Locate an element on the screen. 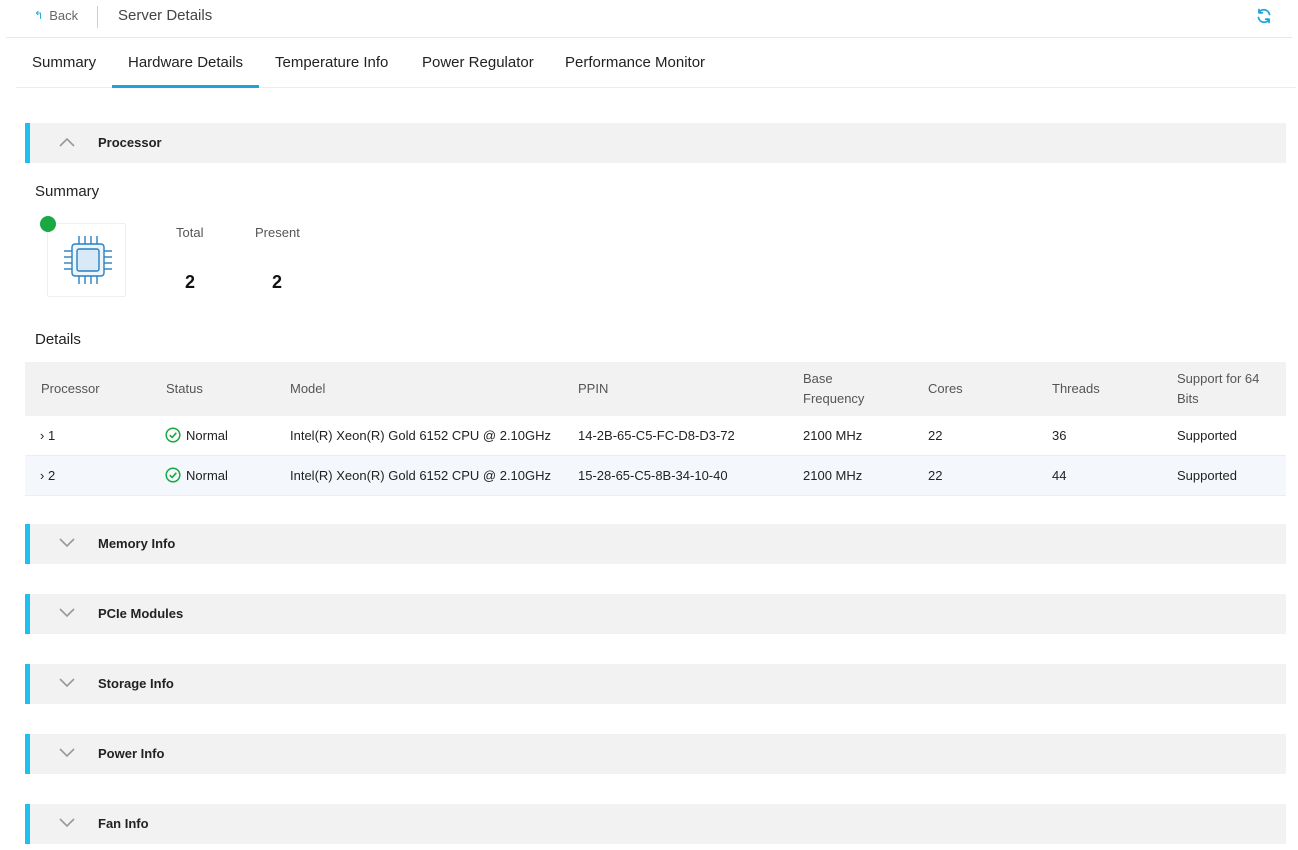 Image resolution: width=1298 pixels, height=850 pixels. top-bar: ↰ Back Server Details is located at coordinates (649, 19).